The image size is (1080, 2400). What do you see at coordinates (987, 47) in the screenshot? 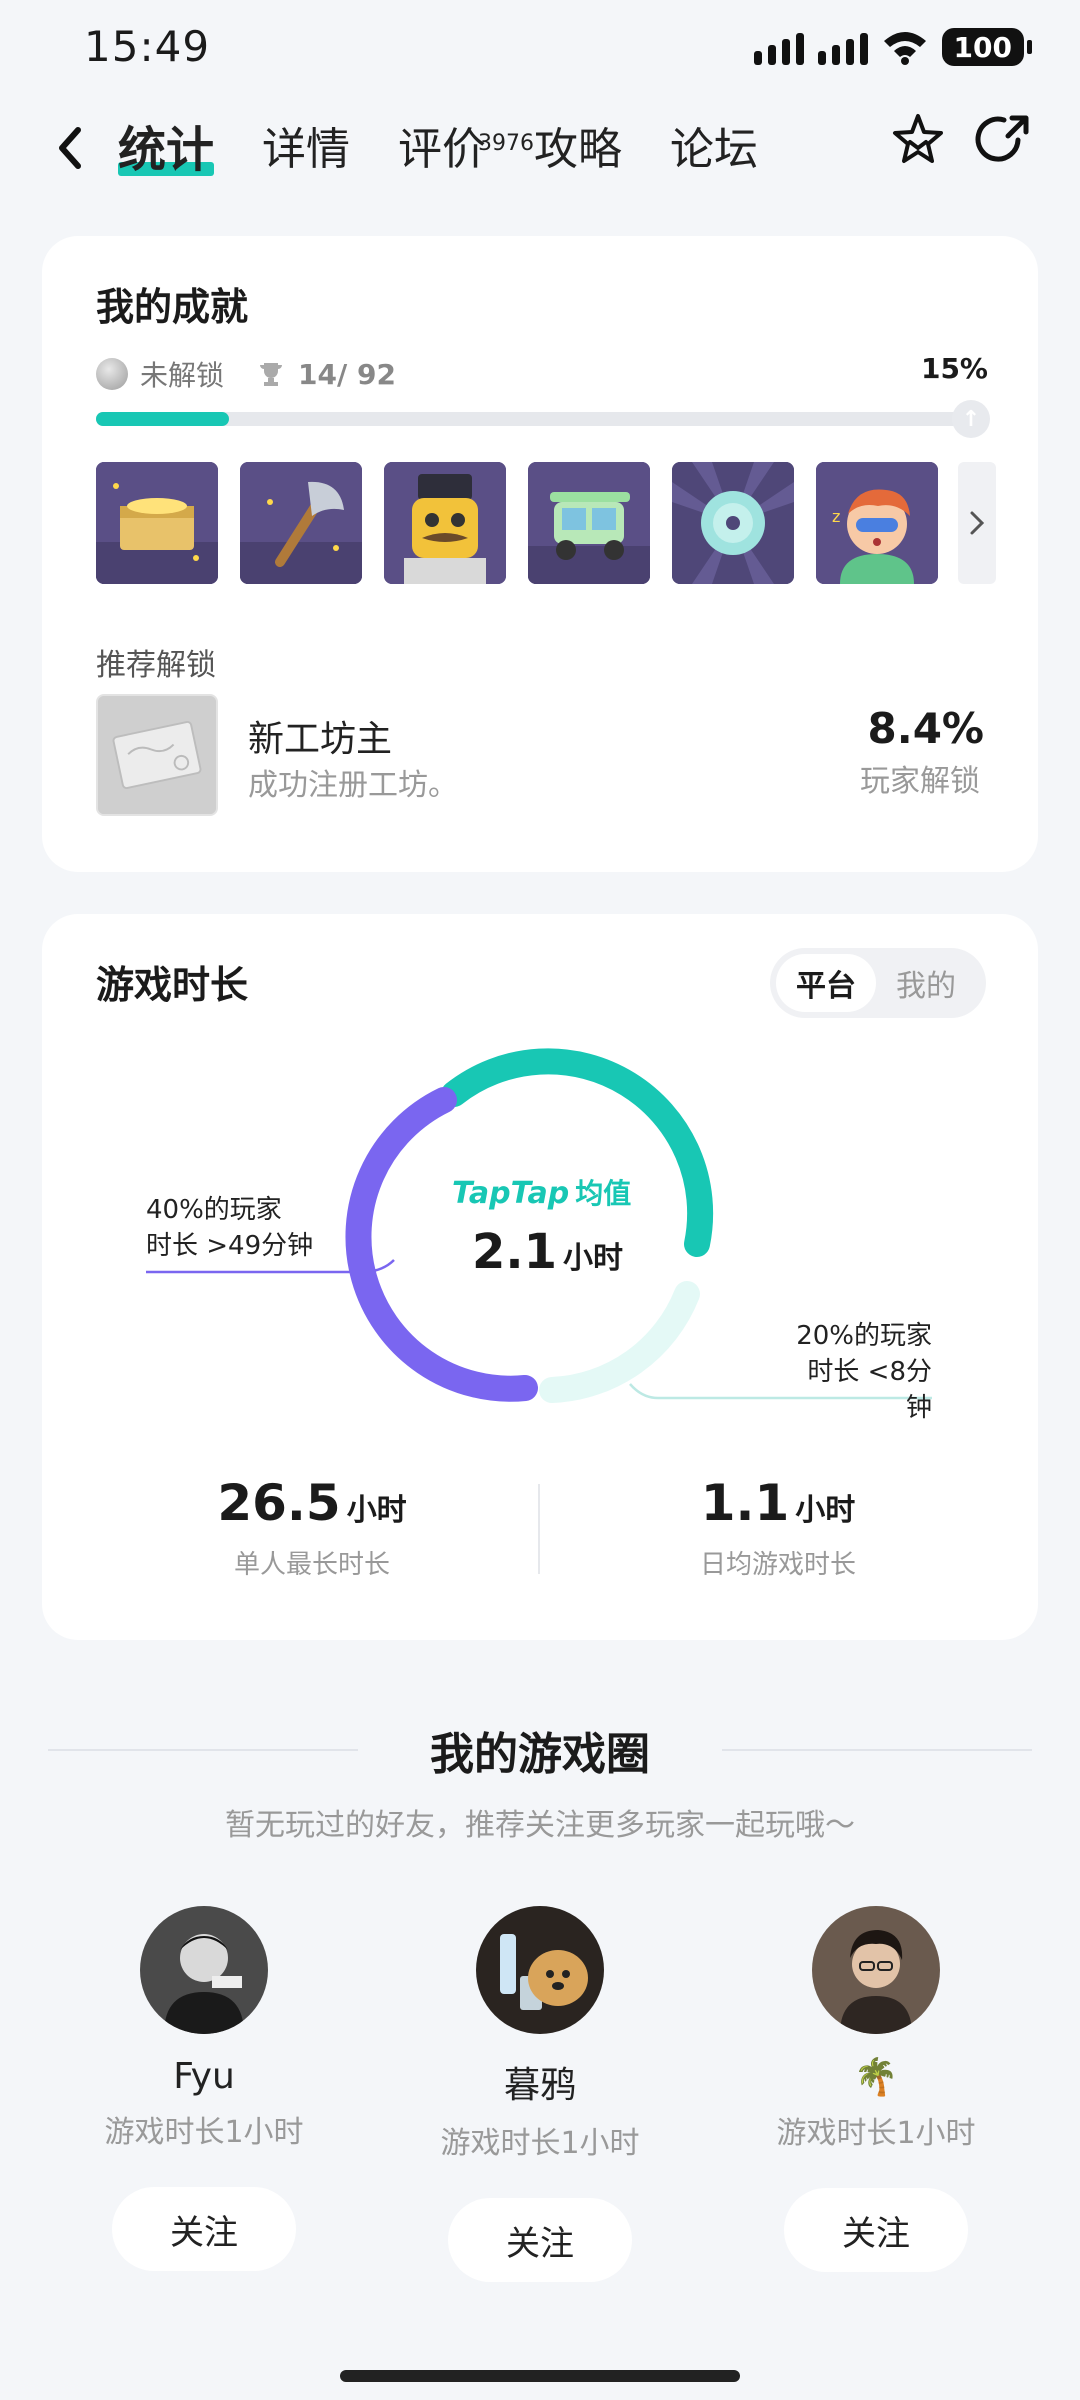
I see `battery-icon: 100` at bounding box center [987, 47].